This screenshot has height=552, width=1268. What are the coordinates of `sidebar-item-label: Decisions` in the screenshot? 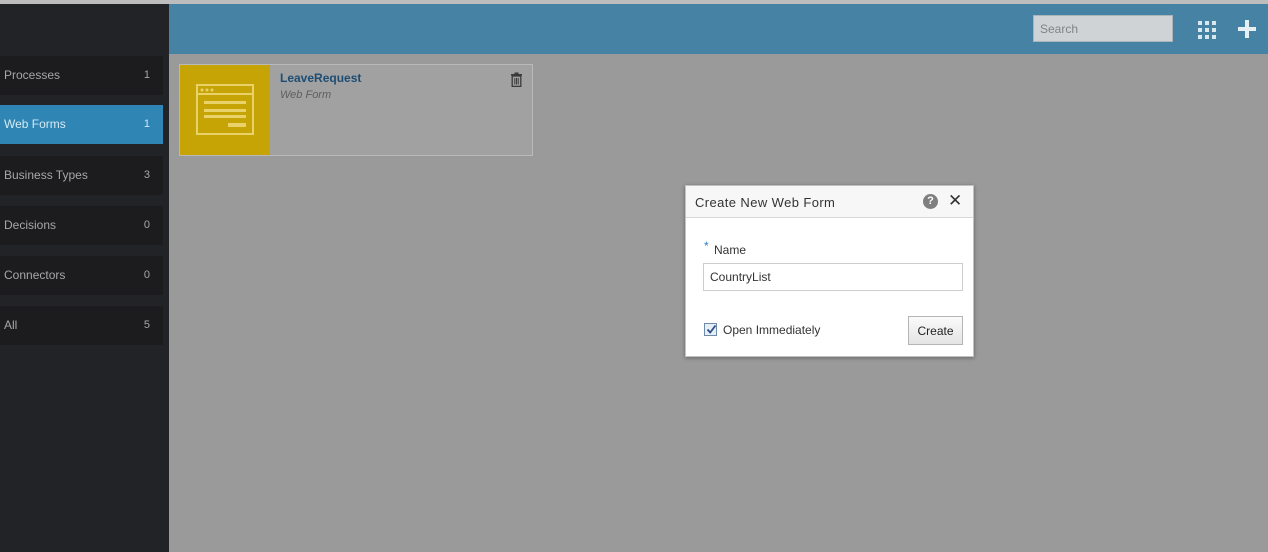 It's located at (30, 225).